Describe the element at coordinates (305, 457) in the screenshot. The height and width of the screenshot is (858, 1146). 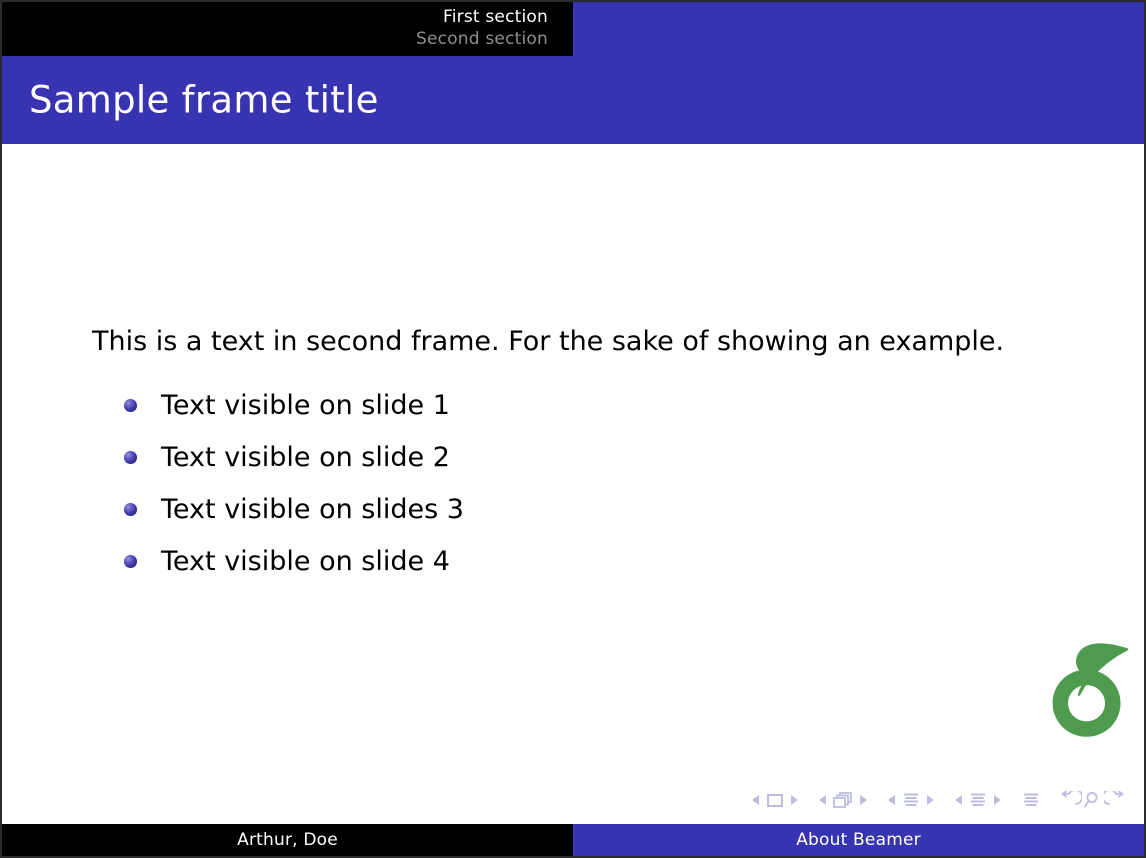
I see `list-item-label: Text visible on slide 2` at that location.